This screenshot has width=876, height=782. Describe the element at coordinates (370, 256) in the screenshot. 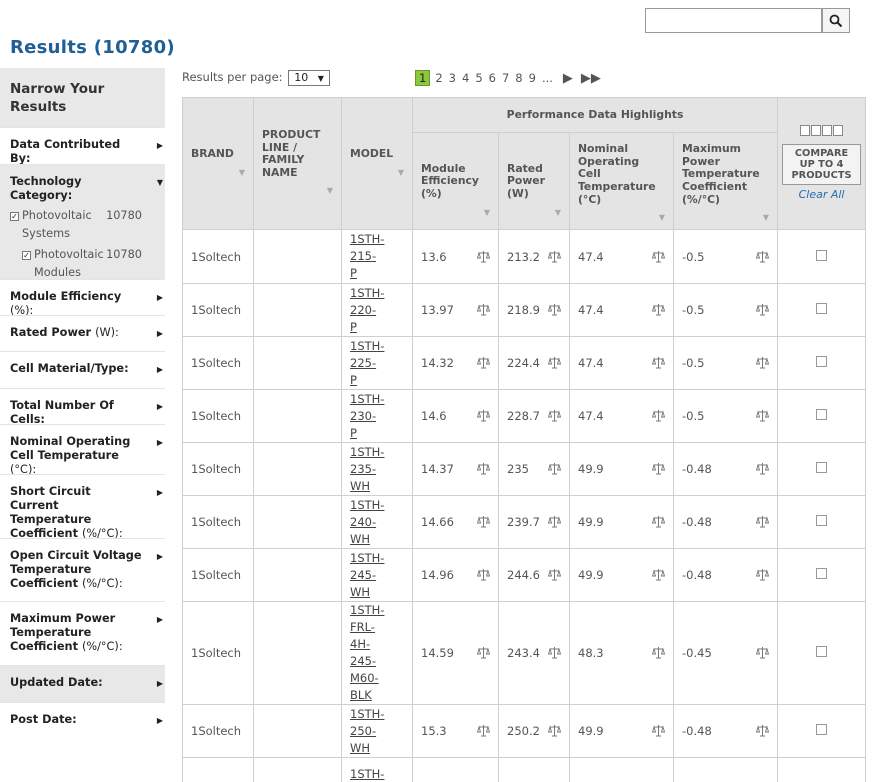

I see `model-link: 1STH- 215- P` at that location.